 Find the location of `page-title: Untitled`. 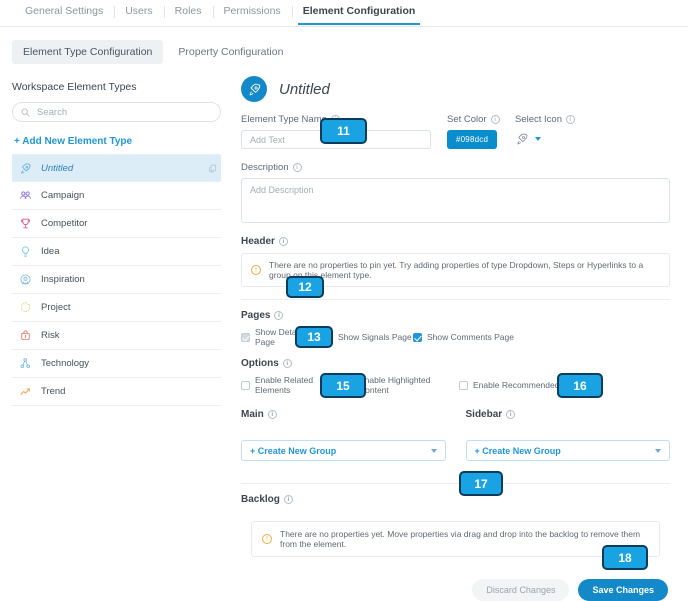

page-title: Untitled is located at coordinates (304, 89).